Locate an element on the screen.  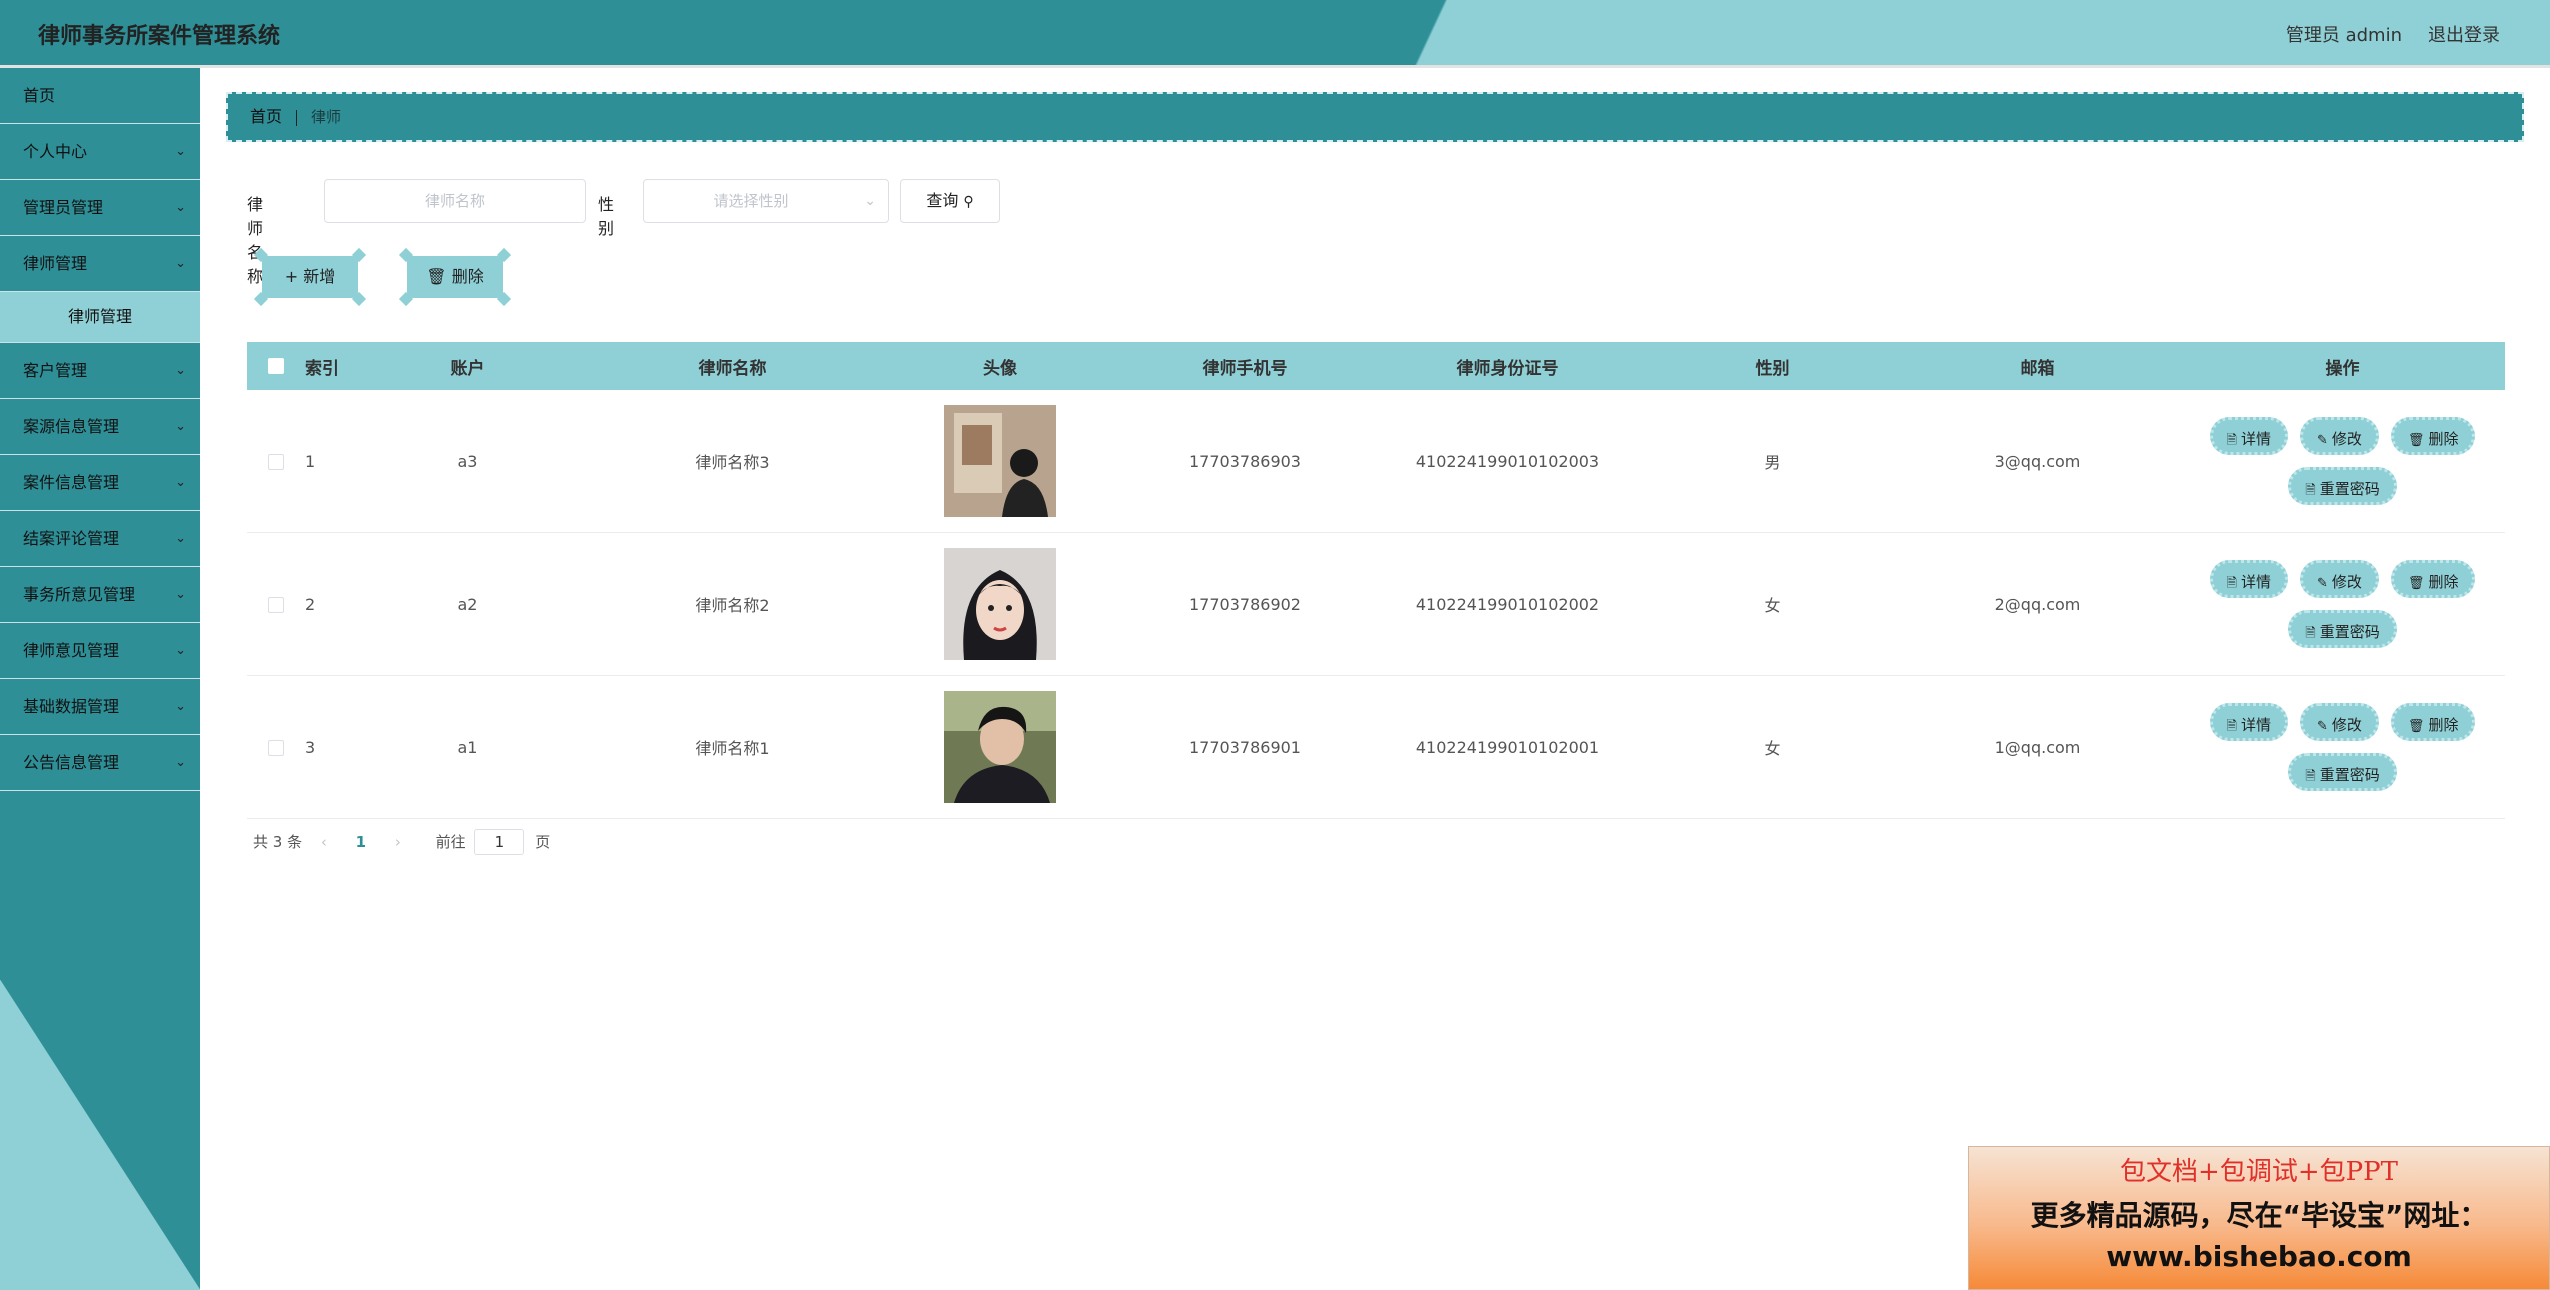
col-email: 邮箱 is located at coordinates (2037, 368).